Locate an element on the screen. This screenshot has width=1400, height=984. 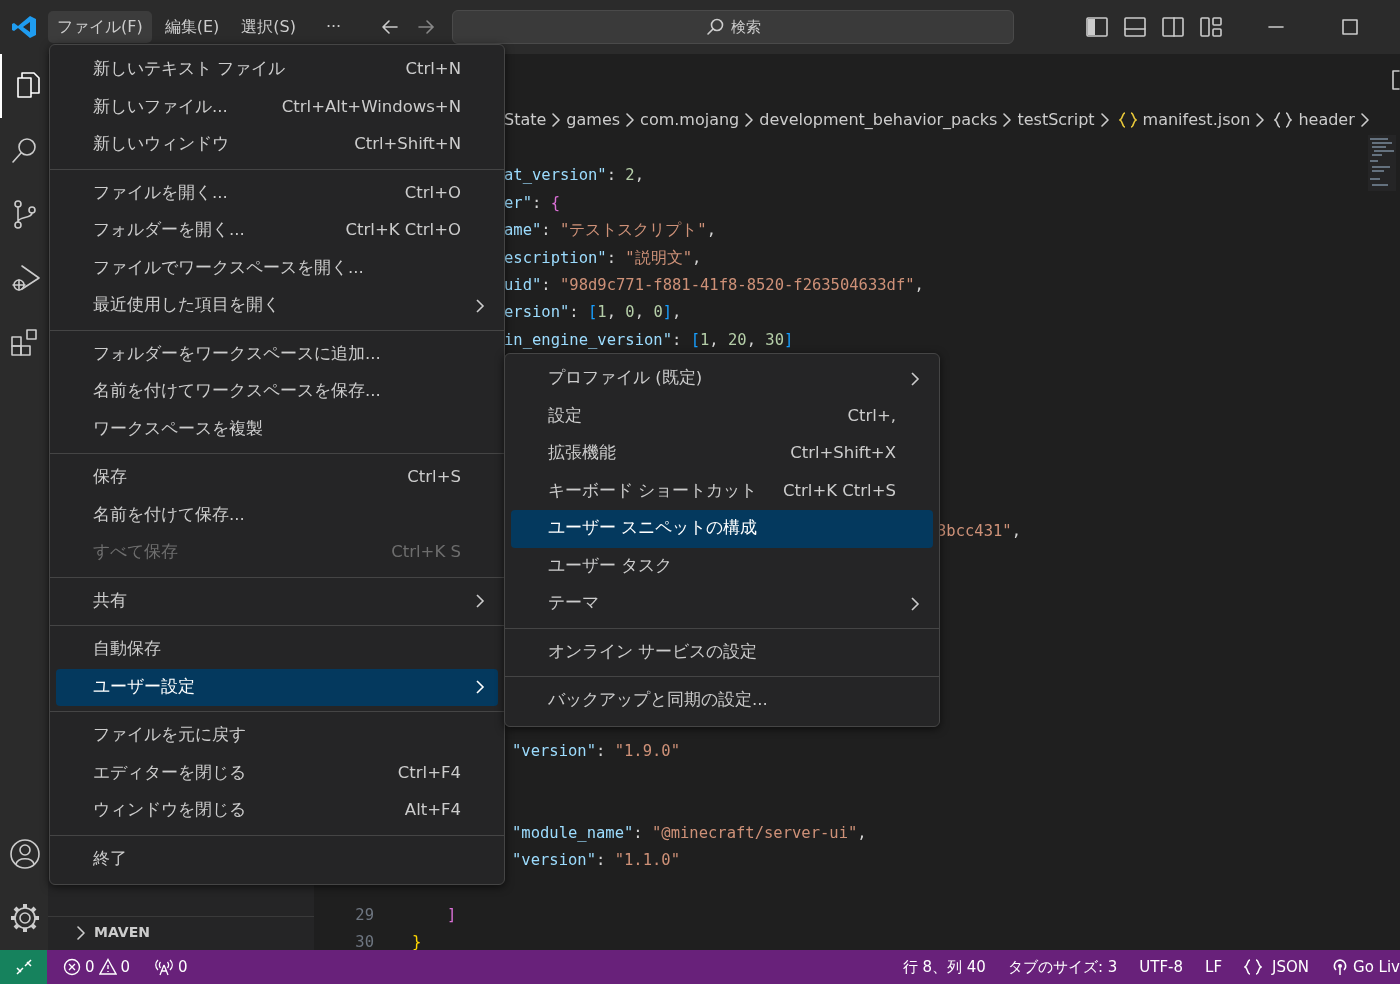
run-debug-icon is located at coordinates (25, 278).